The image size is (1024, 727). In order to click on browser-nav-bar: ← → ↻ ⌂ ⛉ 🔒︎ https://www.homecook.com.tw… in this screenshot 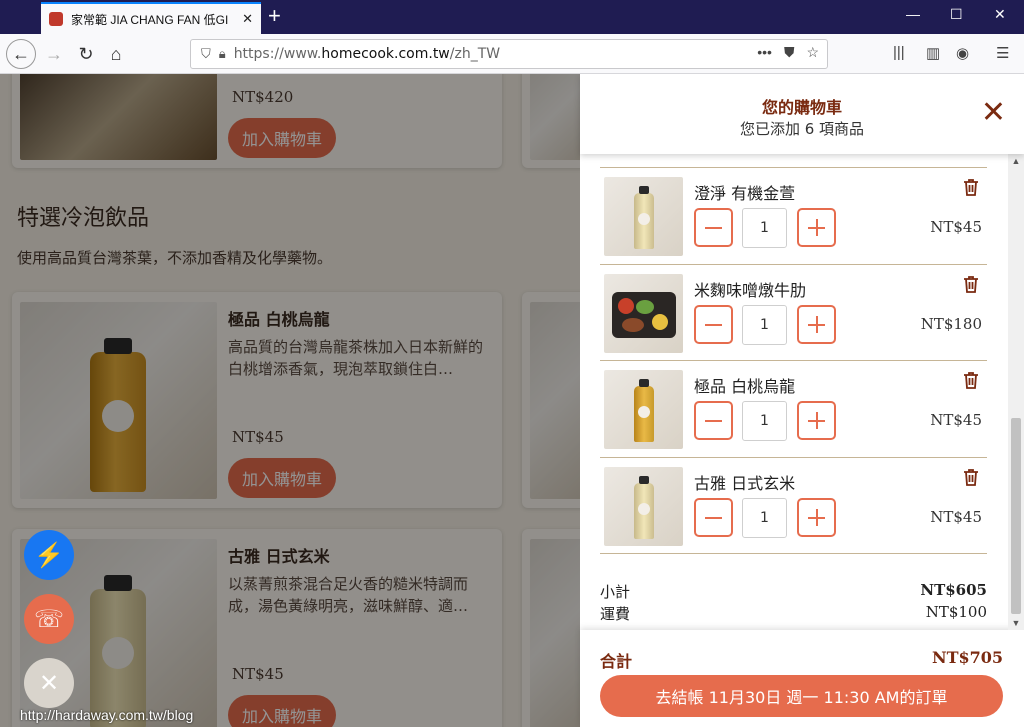, I will do `click(512, 54)`.